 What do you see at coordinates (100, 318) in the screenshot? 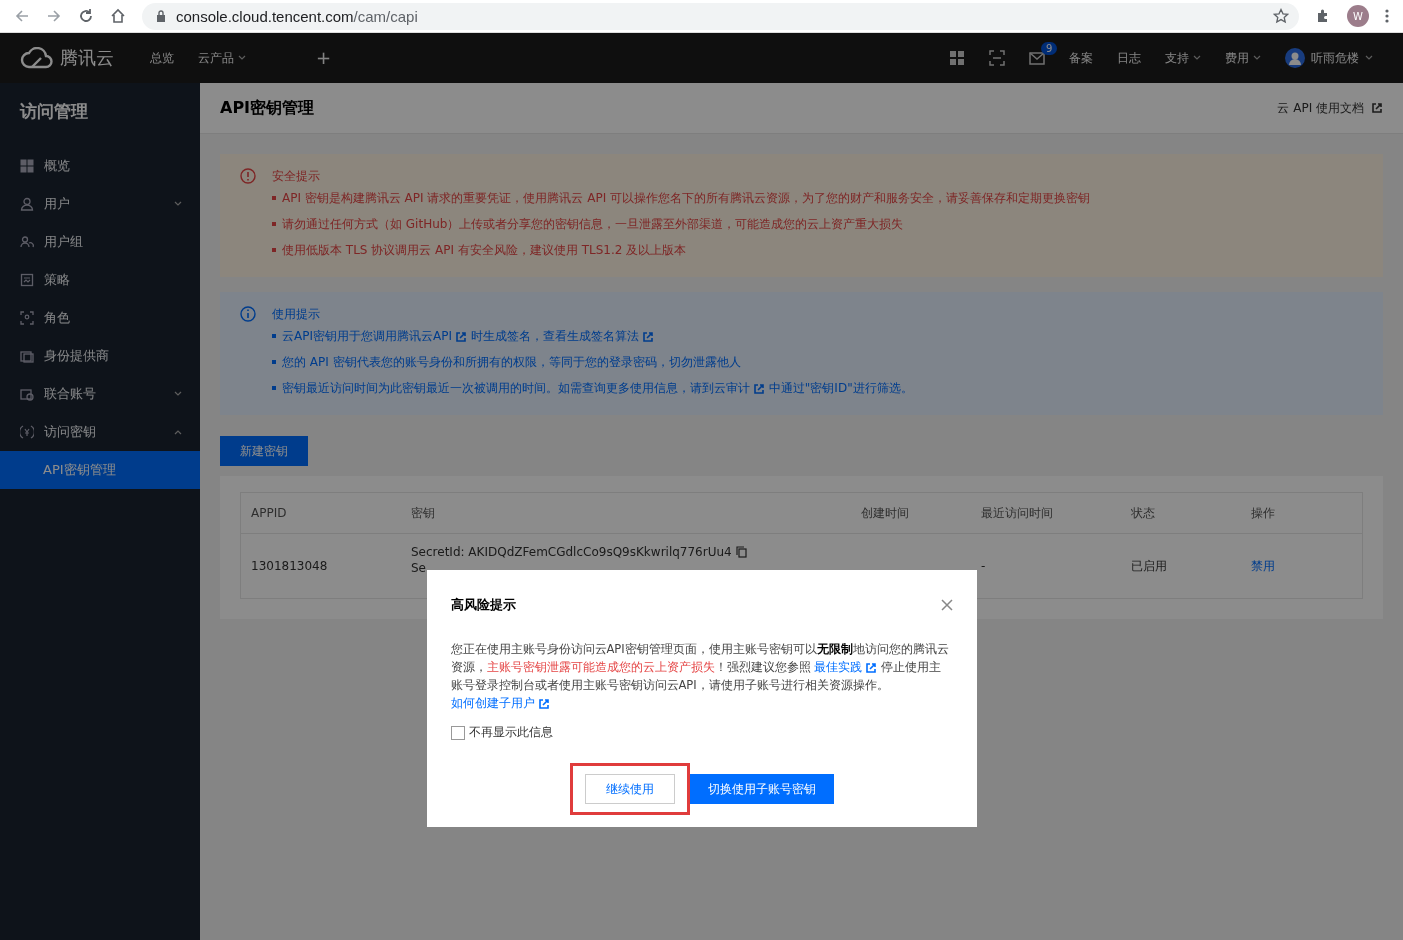
I see `sidebar-item: 角色` at bounding box center [100, 318].